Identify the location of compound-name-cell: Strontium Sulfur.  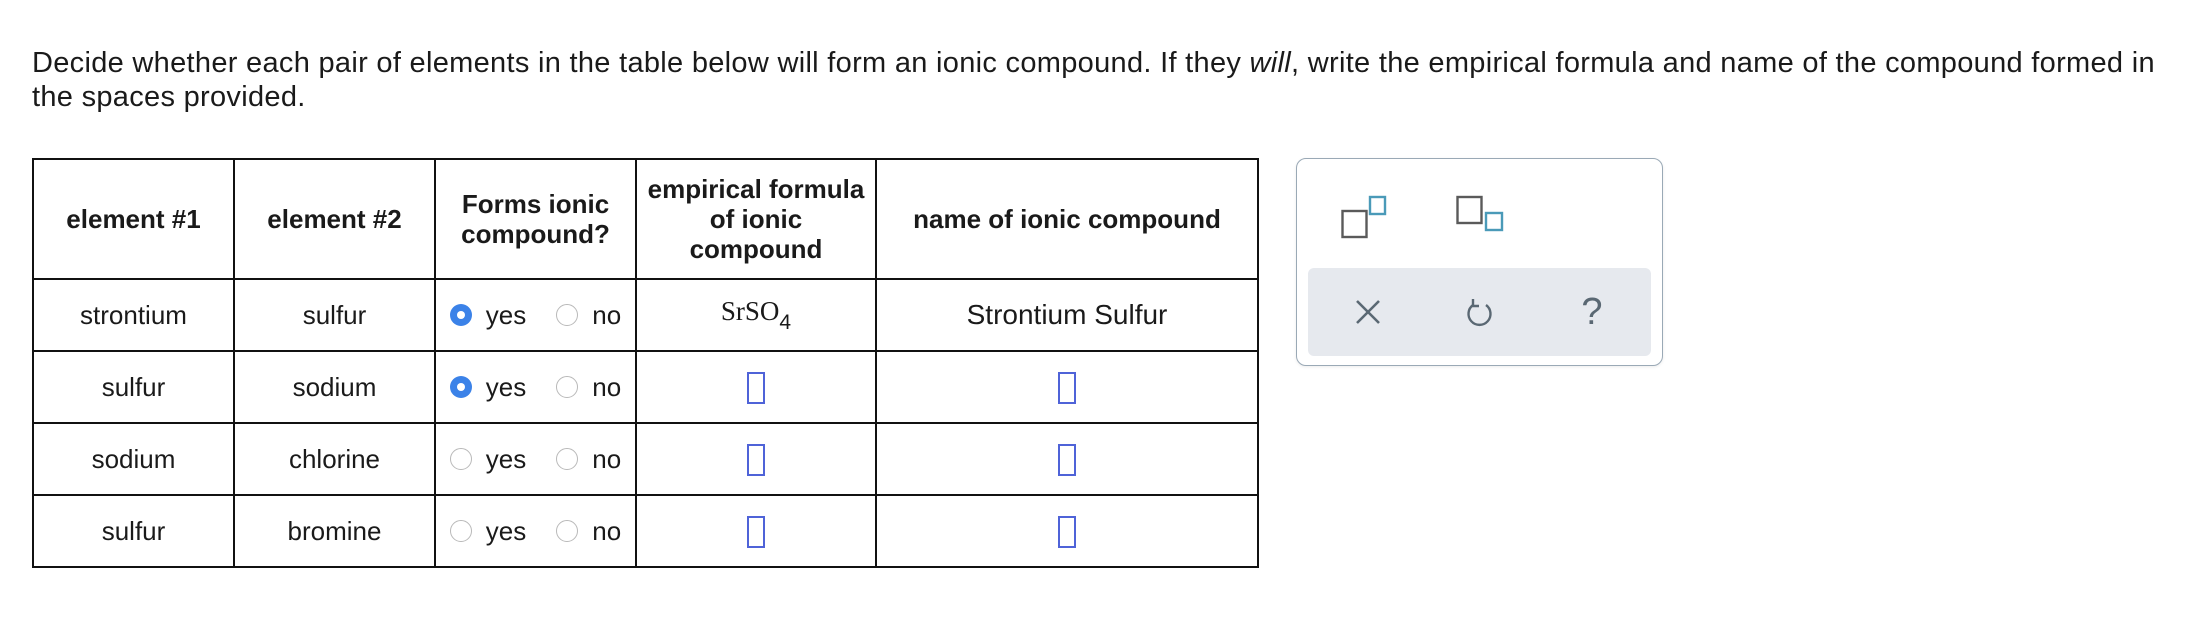
(1067, 315).